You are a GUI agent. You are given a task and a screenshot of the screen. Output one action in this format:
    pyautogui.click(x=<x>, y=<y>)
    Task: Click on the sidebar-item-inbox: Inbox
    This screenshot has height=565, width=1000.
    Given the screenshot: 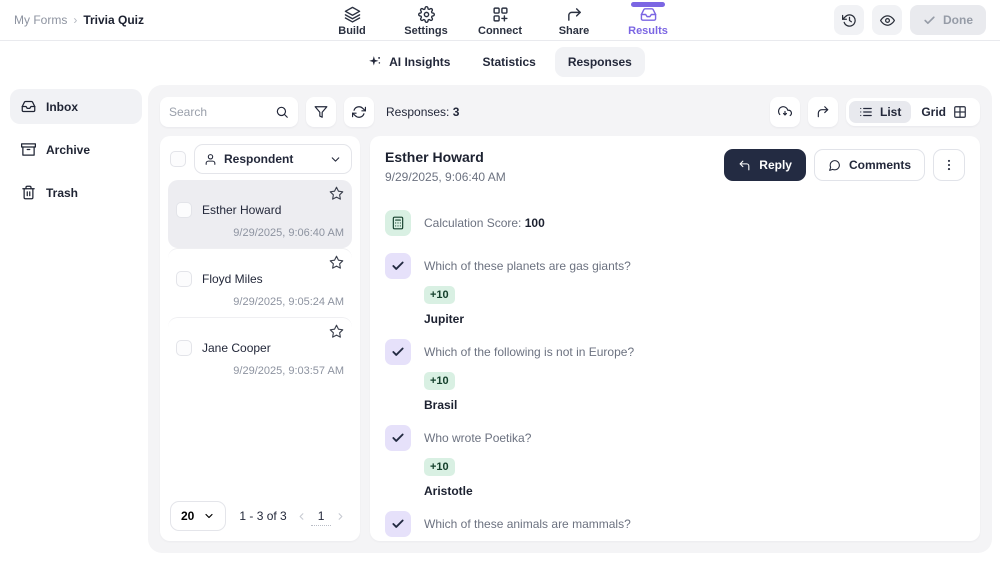 What is the action you would take?
    pyautogui.click(x=76, y=106)
    